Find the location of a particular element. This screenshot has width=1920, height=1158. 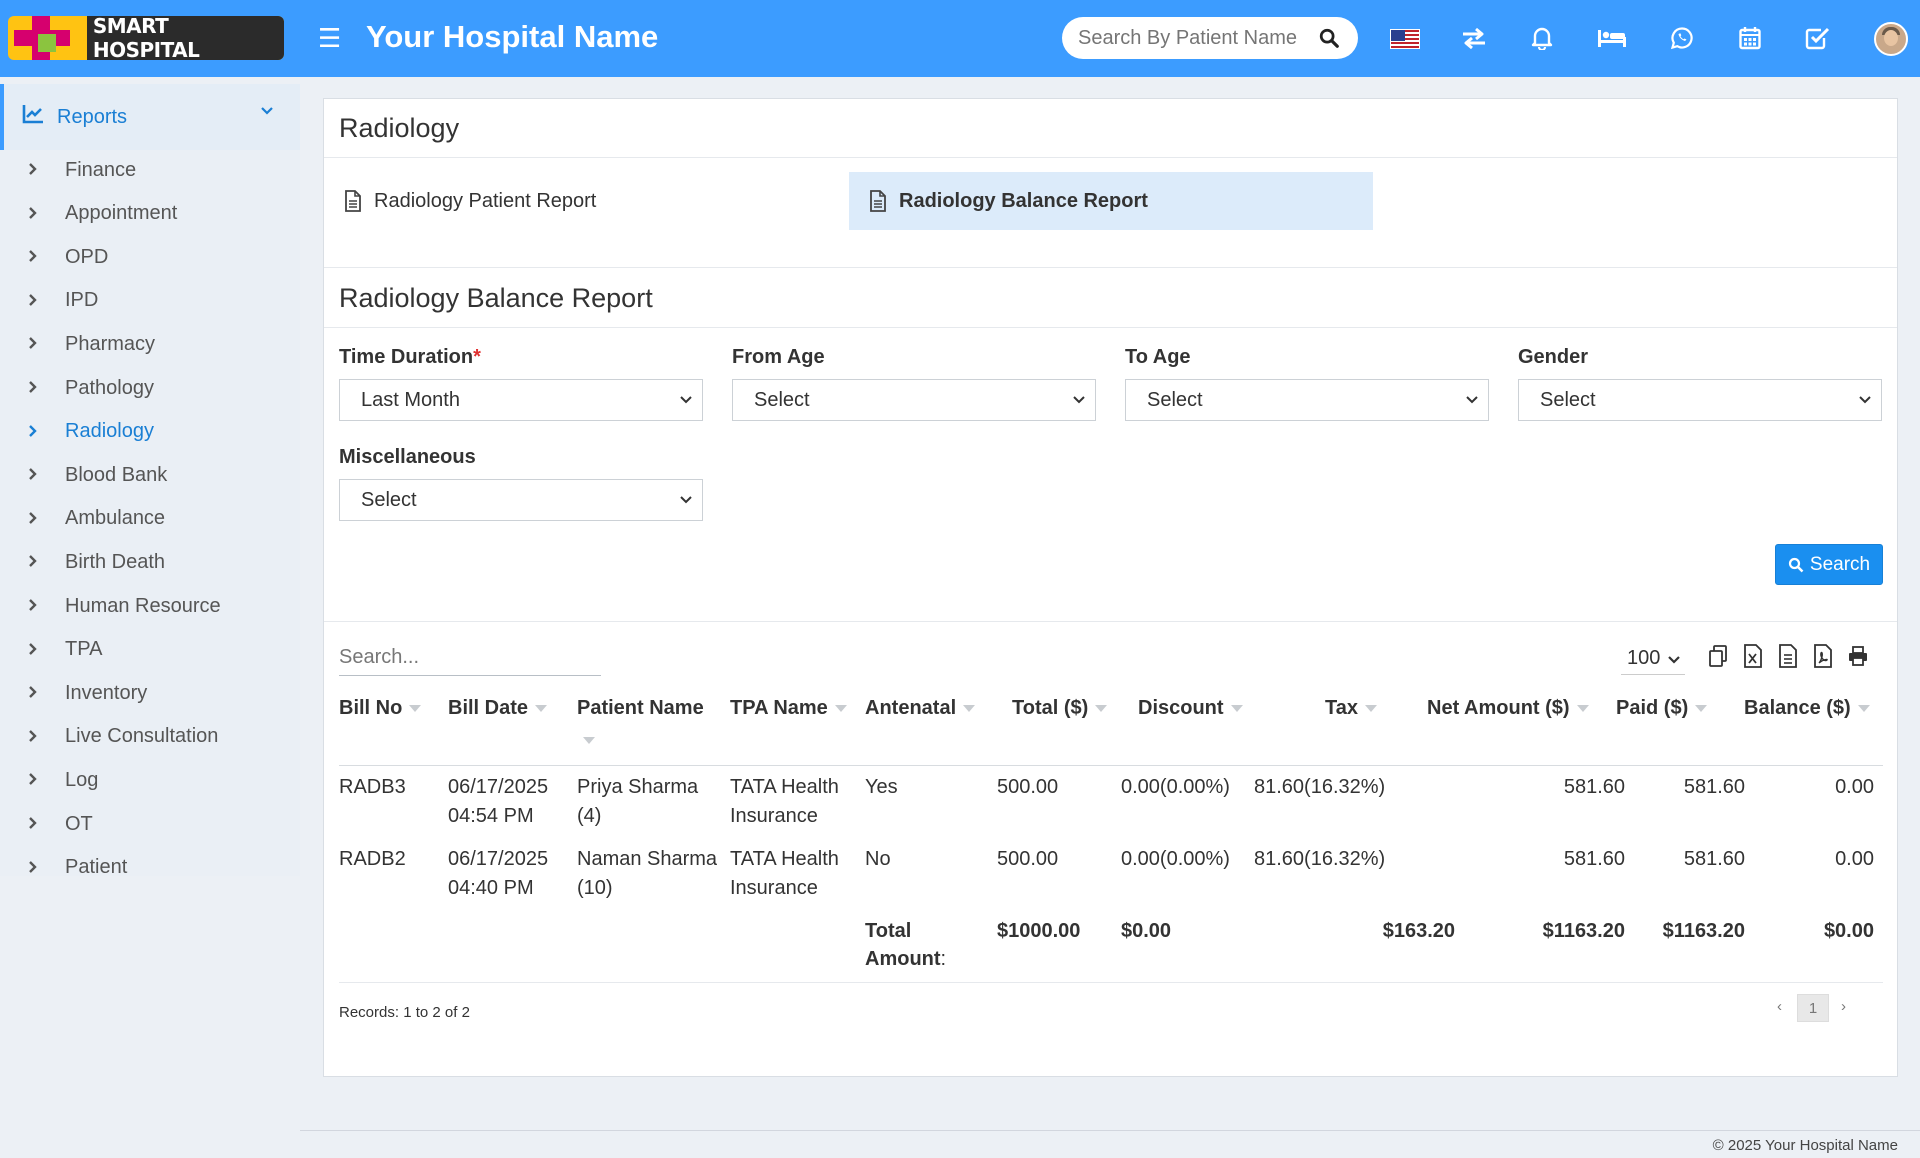

sidebar-section-reports: Reports is located at coordinates (150, 117).